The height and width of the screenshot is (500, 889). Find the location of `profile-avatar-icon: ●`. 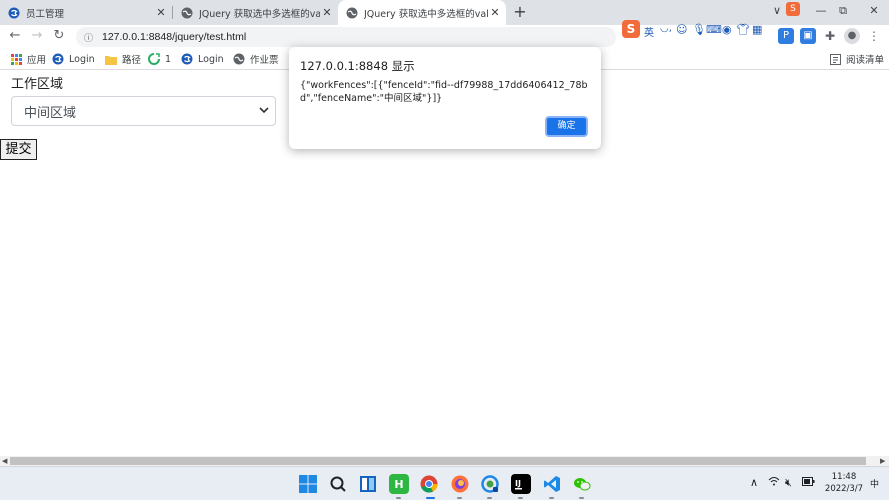

profile-avatar-icon: ● is located at coordinates (852, 36).